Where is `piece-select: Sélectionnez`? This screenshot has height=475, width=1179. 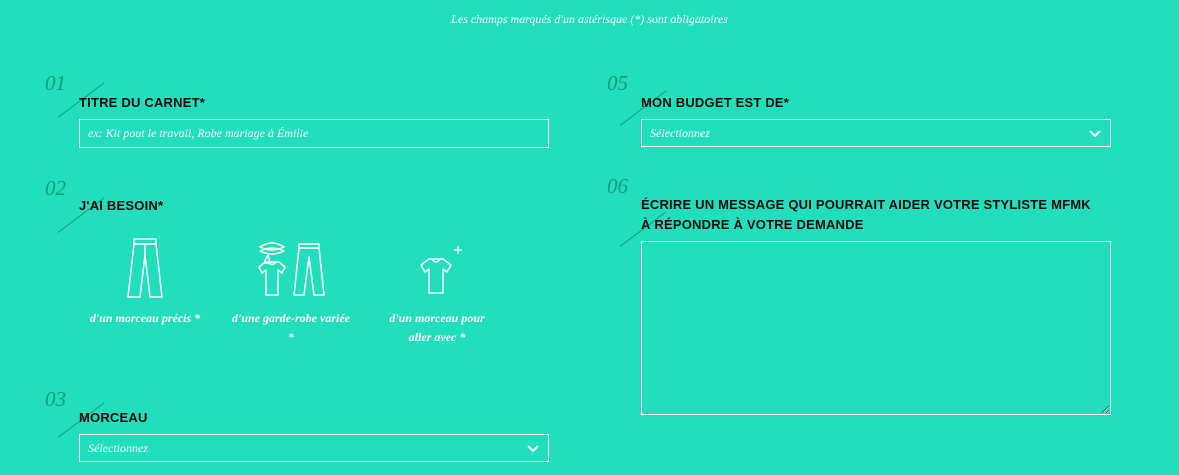 piece-select: Sélectionnez is located at coordinates (314, 448).